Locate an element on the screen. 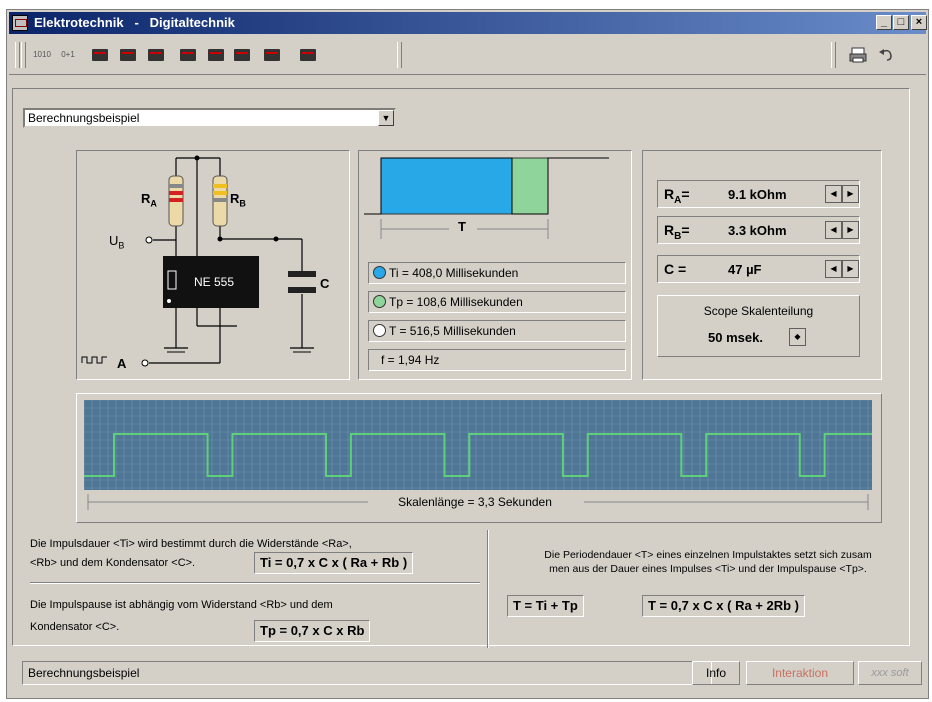 This screenshot has height=702, width=932. rb-value-row: RB= 3.3 kOhm ◀ ▶ is located at coordinates (758, 230).